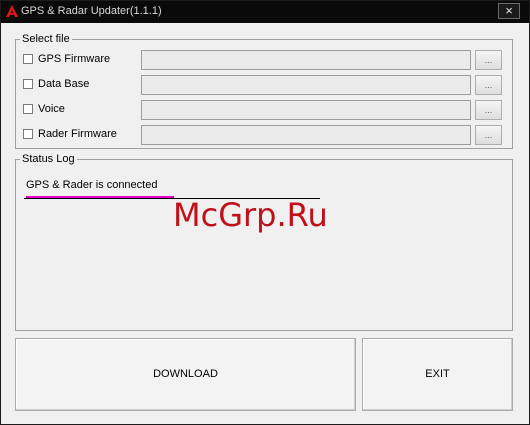 The image size is (530, 425). I want to click on watermark-text: McGrp.Ru, so click(250, 215).